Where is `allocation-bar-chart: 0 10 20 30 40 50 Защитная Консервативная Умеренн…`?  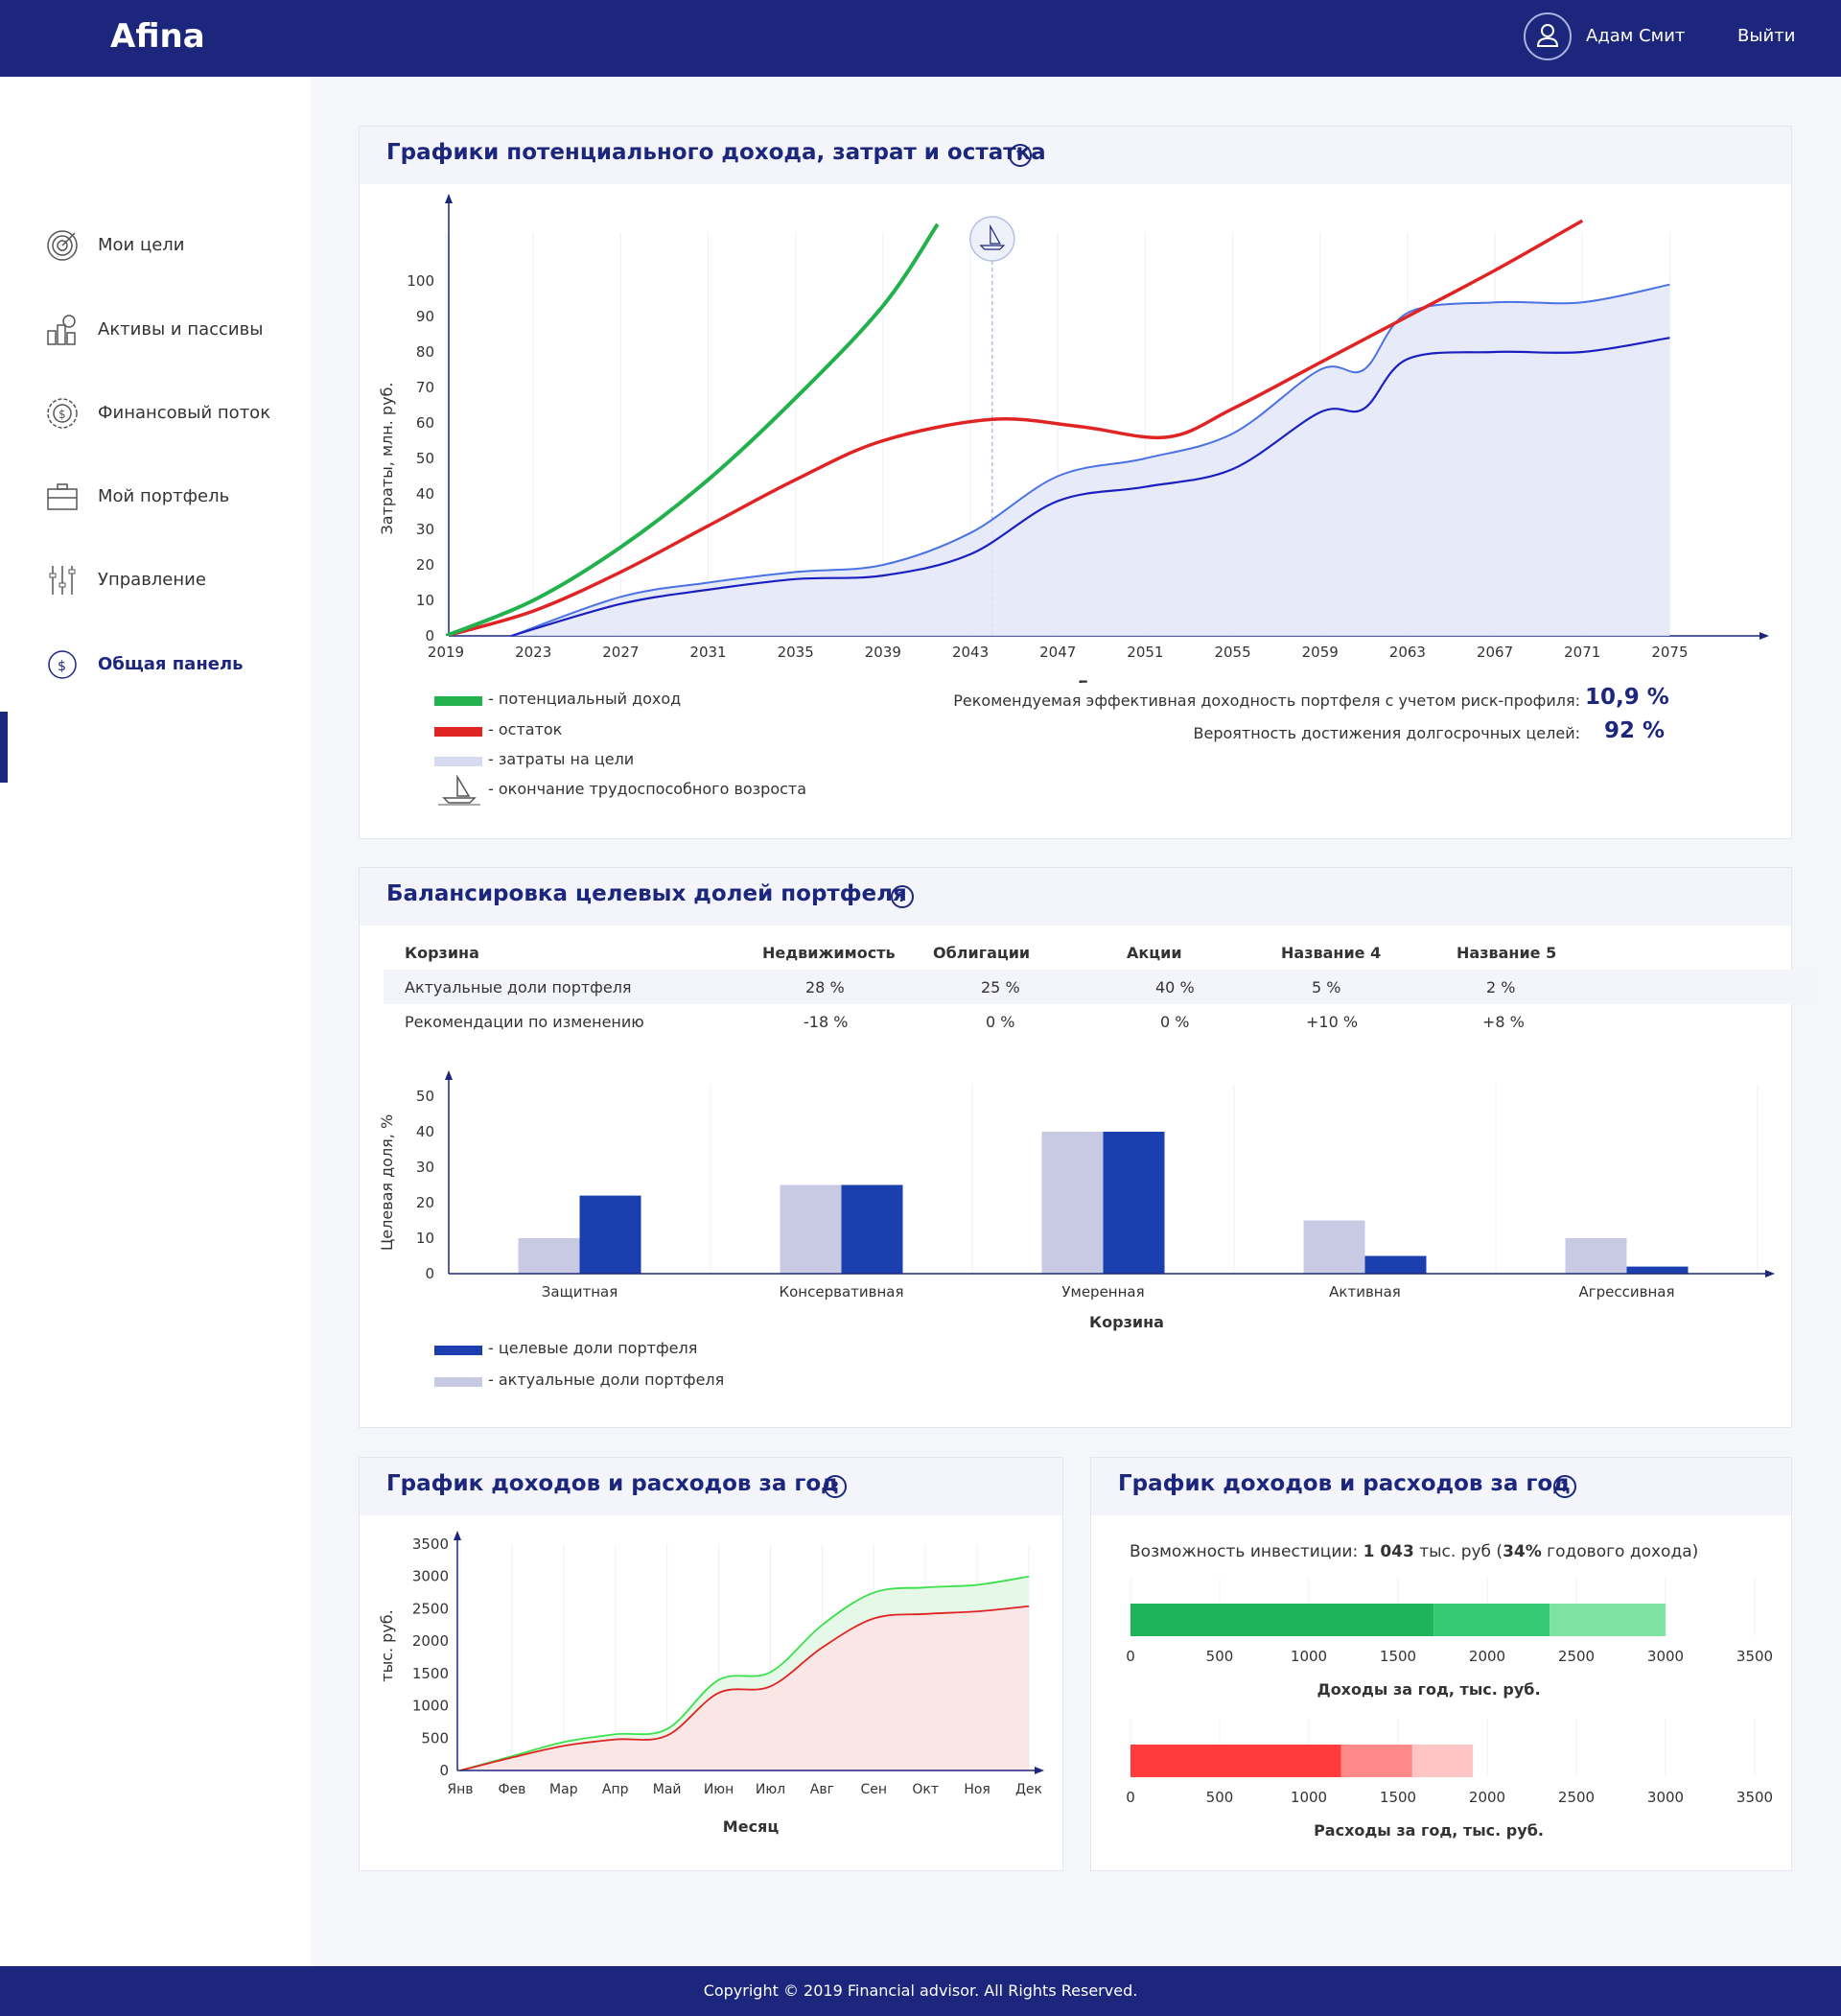 allocation-bar-chart: 0 10 20 30 40 50 Защитная Консервативная Умеренн… is located at coordinates (1076, 1200).